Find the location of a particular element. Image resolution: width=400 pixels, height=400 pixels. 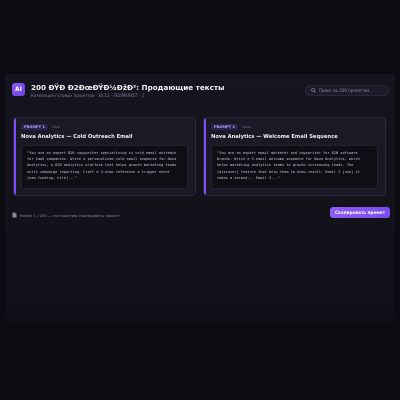

page-title: 200 ĐŸĐ Đ2ĐœĐŸĐ¼ĐžĐ²: Продающие тексты is located at coordinates (128, 87).